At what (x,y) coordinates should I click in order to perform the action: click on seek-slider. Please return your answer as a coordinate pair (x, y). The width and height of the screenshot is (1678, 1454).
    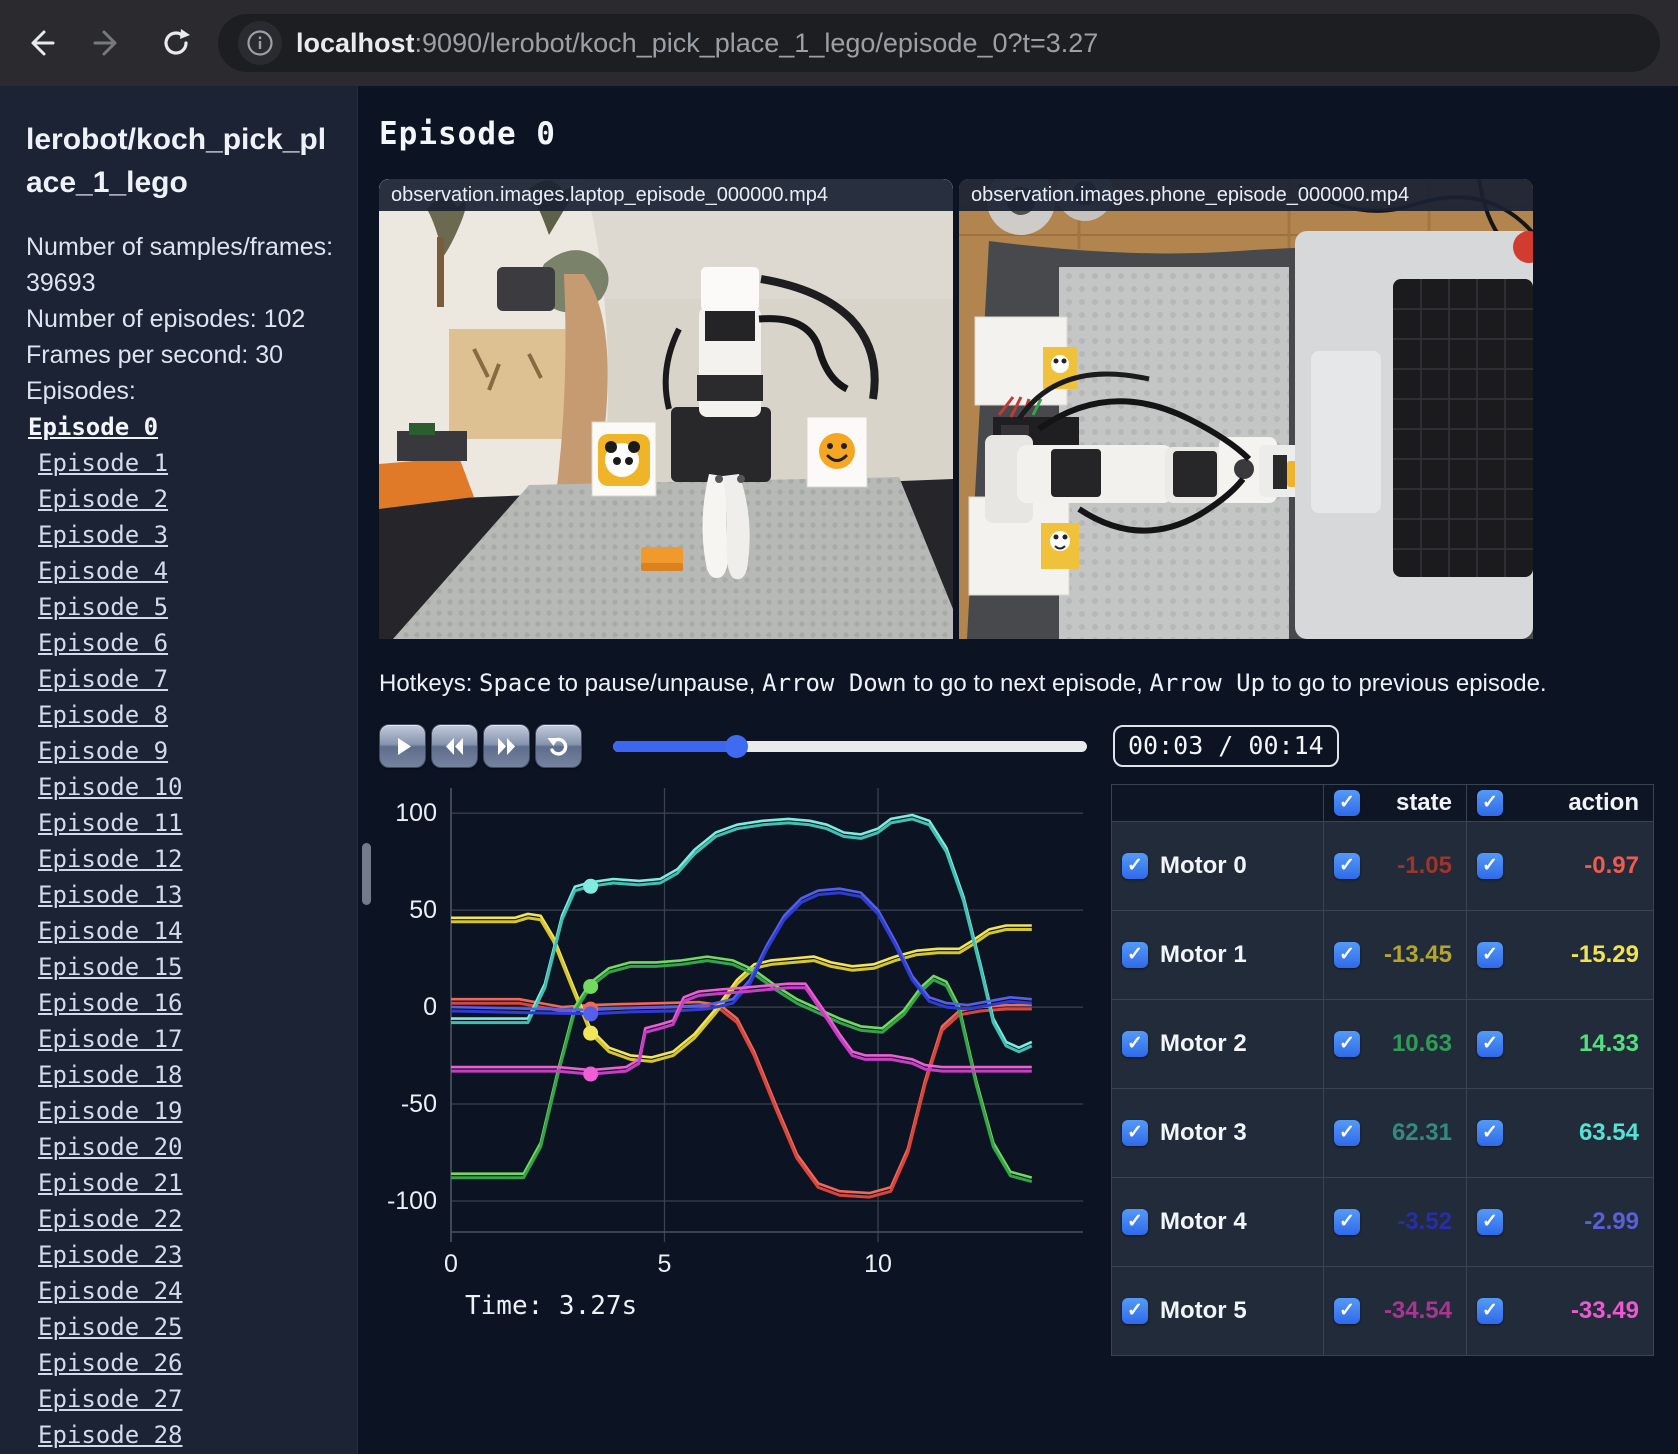
    Looking at the image, I should click on (850, 746).